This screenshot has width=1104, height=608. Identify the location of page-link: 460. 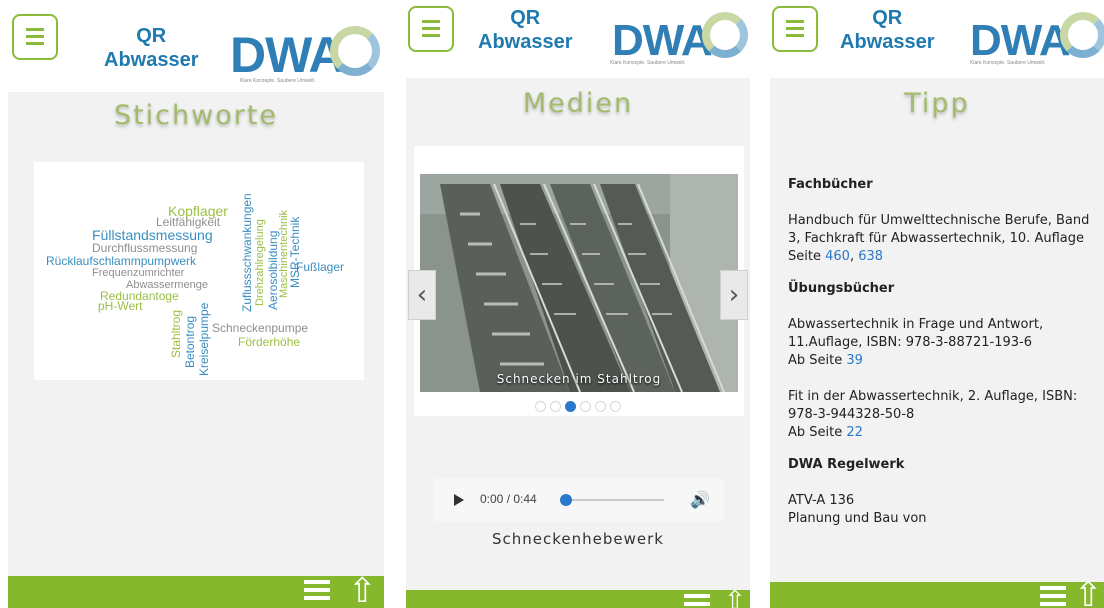
(837, 256).